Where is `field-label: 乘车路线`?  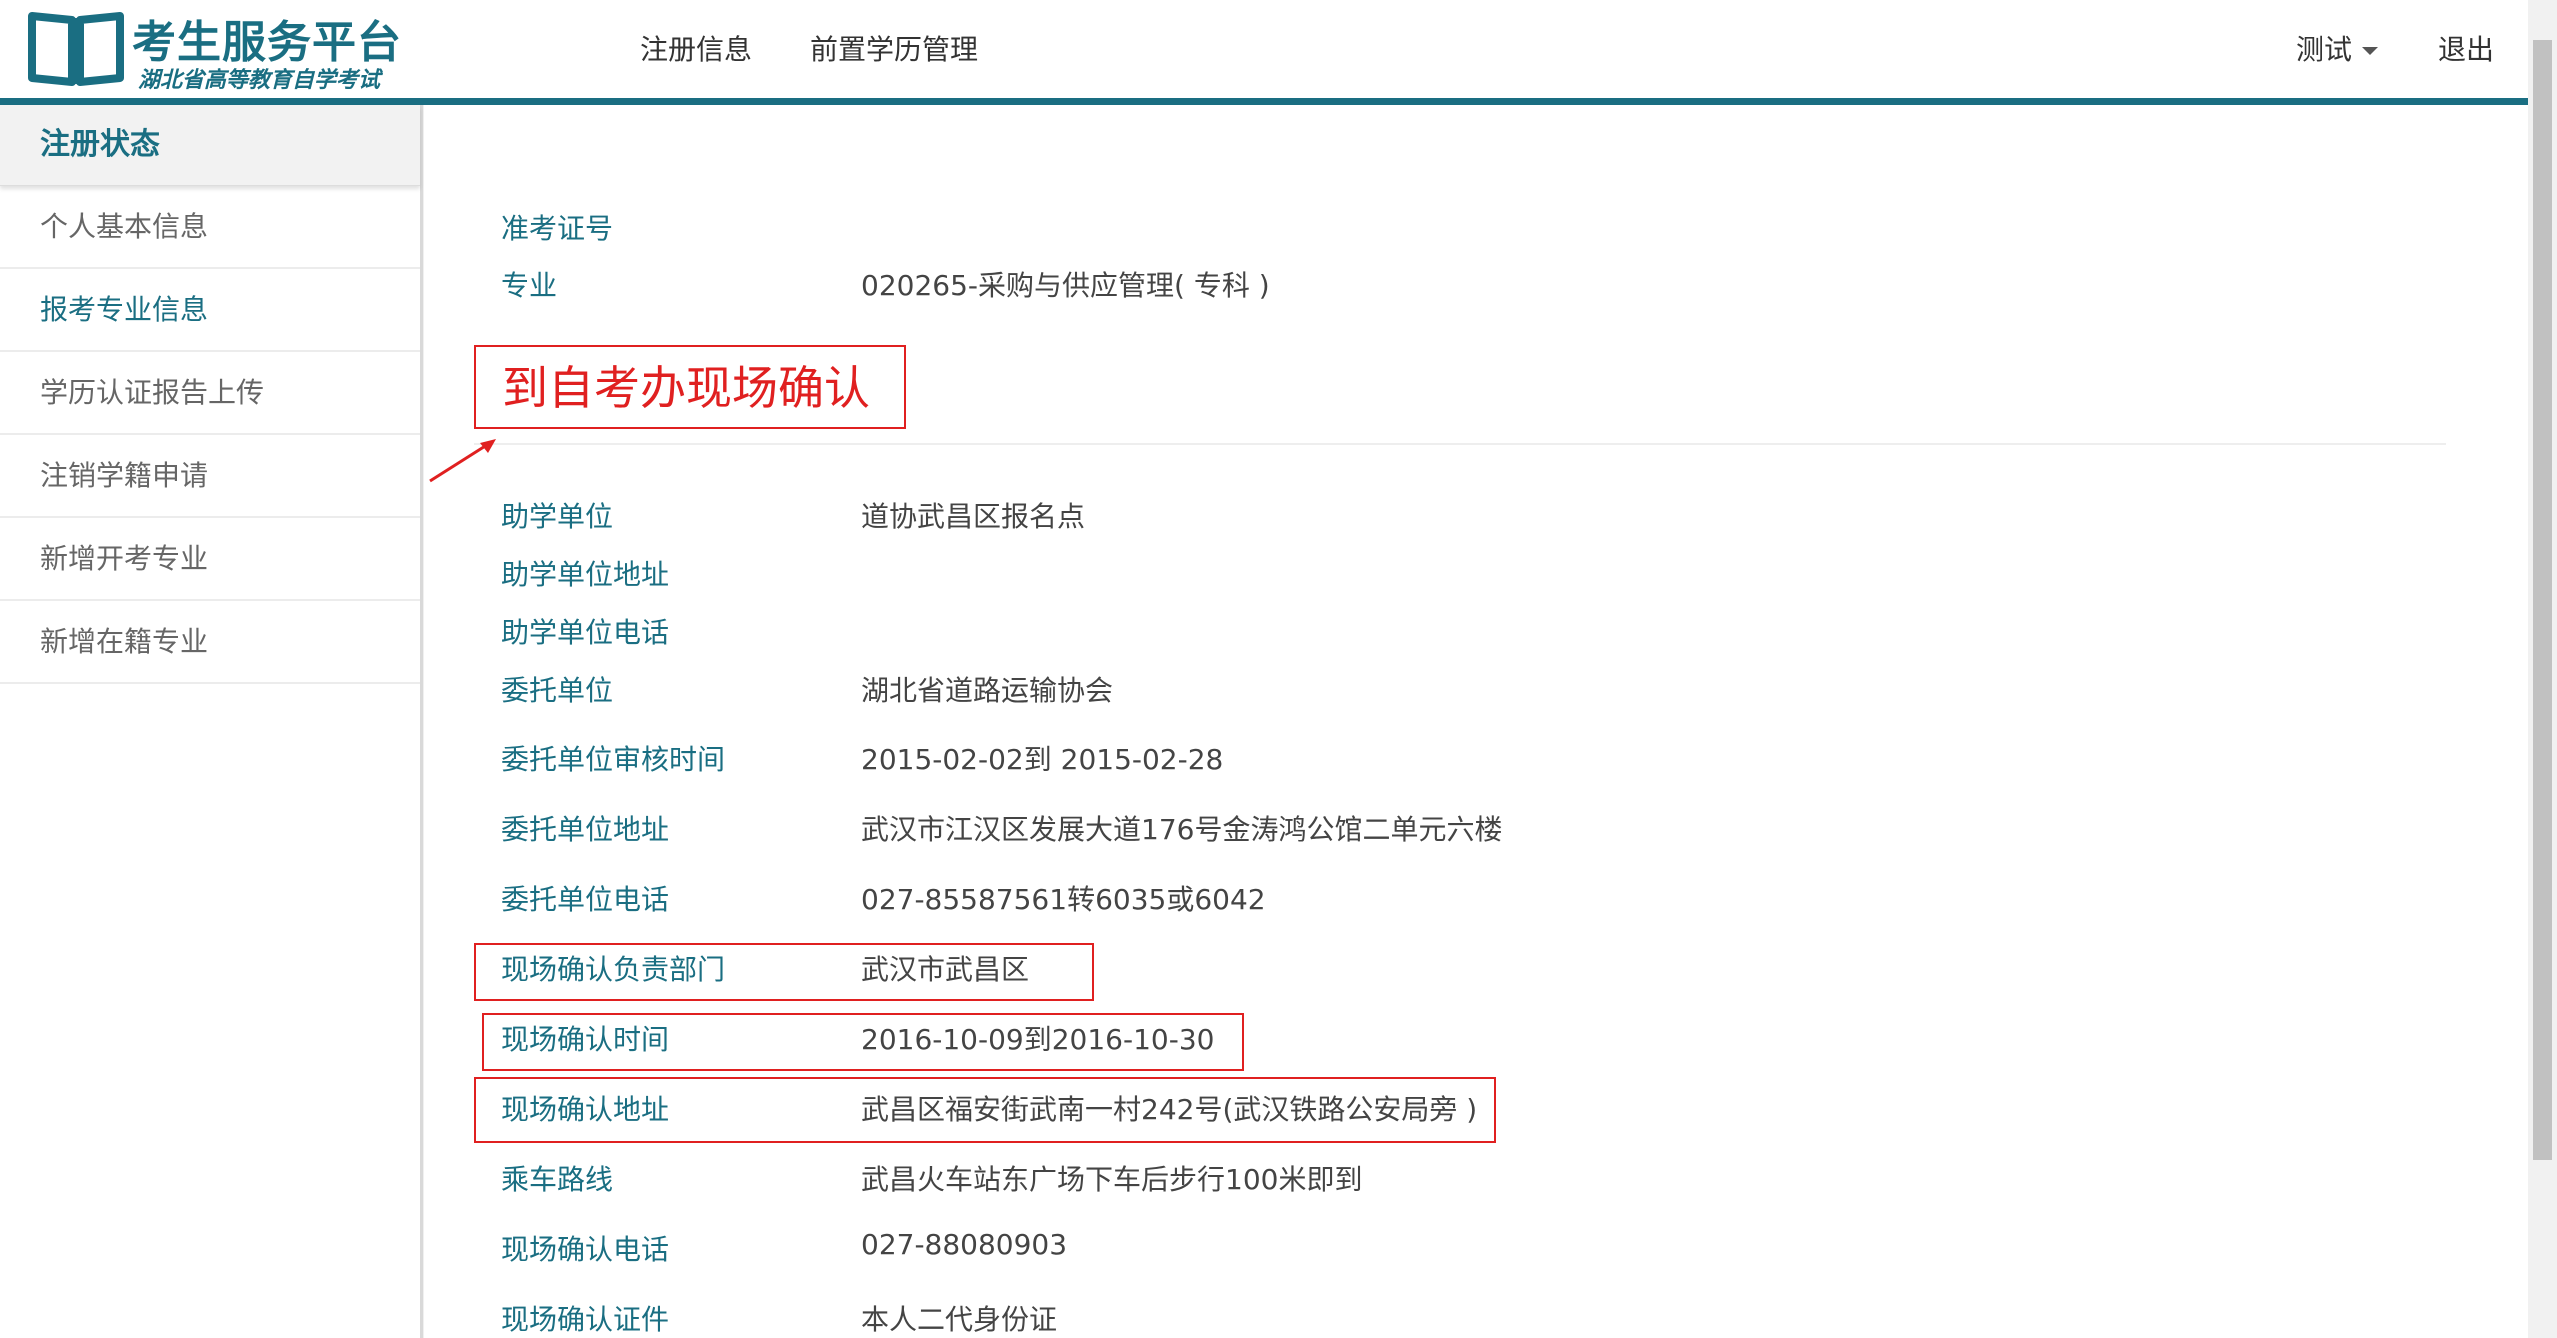 field-label: 乘车路线 is located at coordinates (557, 1179).